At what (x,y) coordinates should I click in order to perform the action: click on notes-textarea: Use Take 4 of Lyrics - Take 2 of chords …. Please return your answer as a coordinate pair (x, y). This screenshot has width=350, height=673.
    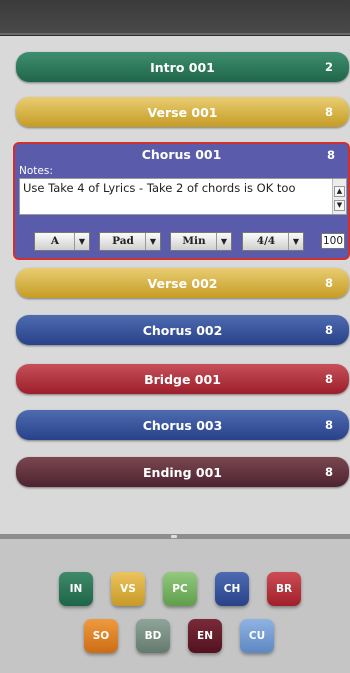
    Looking at the image, I should click on (183, 196).